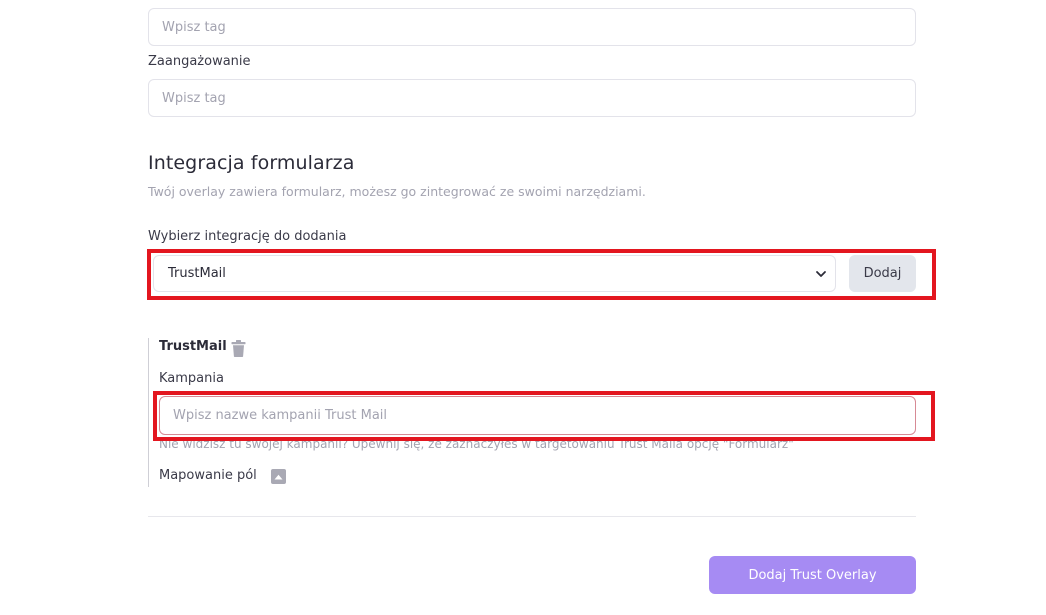  What do you see at coordinates (148, 412) in the screenshot?
I see `trustmail-block-border` at bounding box center [148, 412].